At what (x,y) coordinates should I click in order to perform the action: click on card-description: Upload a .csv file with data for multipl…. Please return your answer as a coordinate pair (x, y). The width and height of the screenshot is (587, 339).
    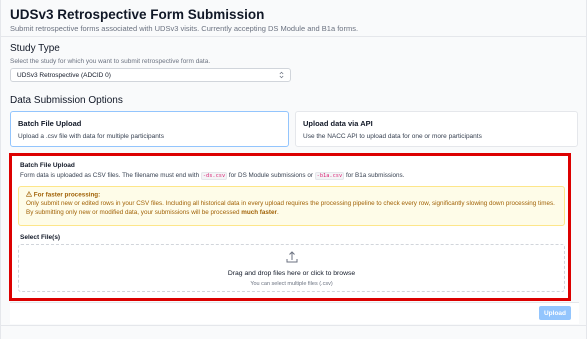
    Looking at the image, I should click on (91, 136).